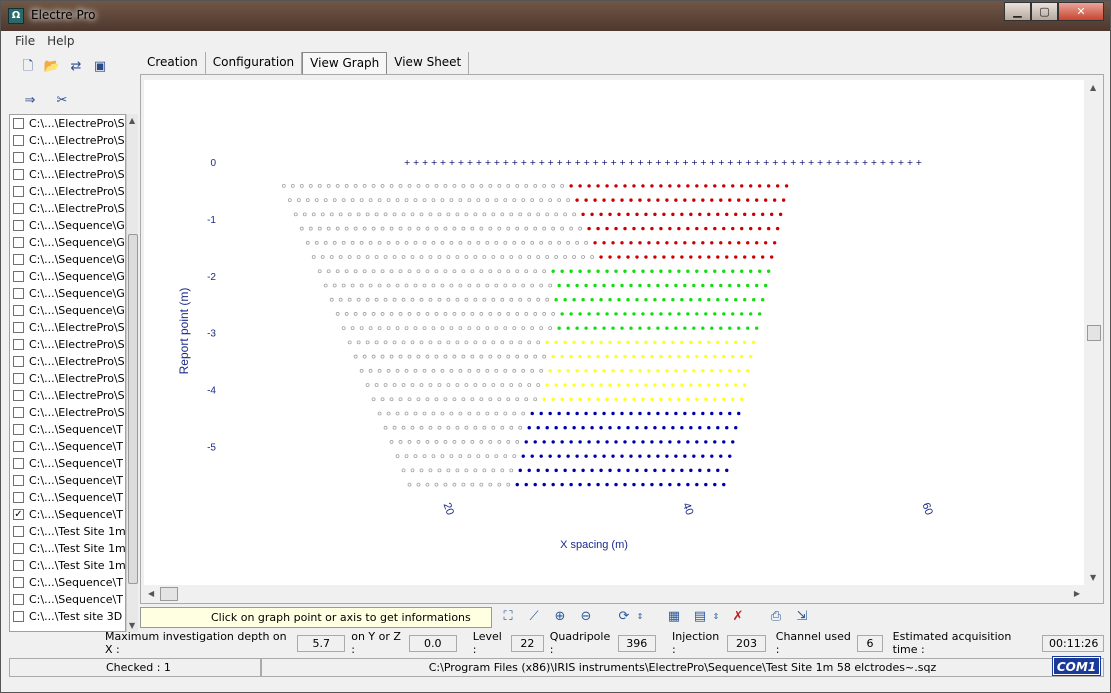 The height and width of the screenshot is (693, 1111). Describe the element at coordinates (18, 446) in the screenshot. I see `checkbox` at that location.